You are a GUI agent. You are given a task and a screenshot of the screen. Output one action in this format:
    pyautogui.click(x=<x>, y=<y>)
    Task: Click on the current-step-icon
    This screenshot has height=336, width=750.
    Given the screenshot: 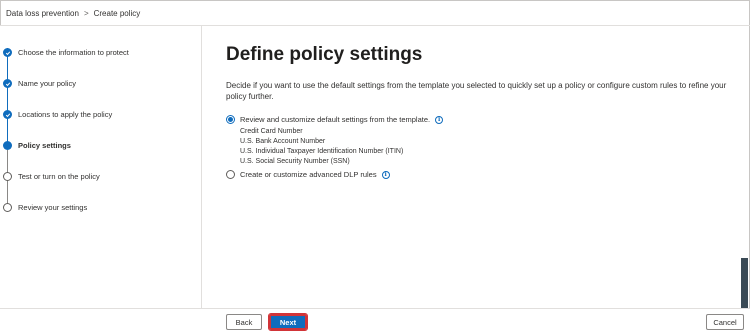 What is the action you would take?
    pyautogui.click(x=7, y=145)
    